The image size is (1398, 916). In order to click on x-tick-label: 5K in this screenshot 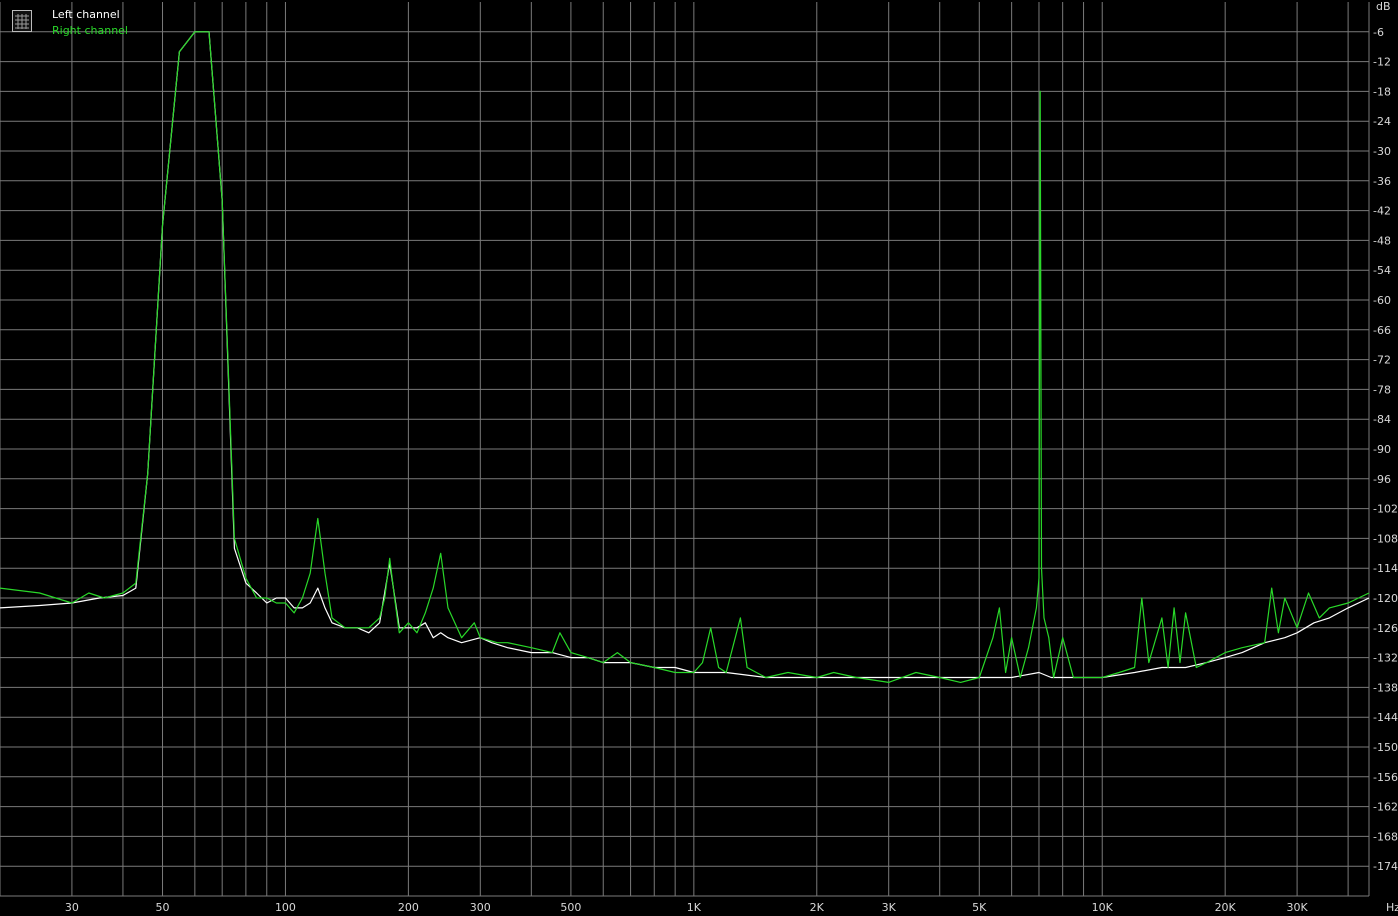, I will do `click(979, 907)`.